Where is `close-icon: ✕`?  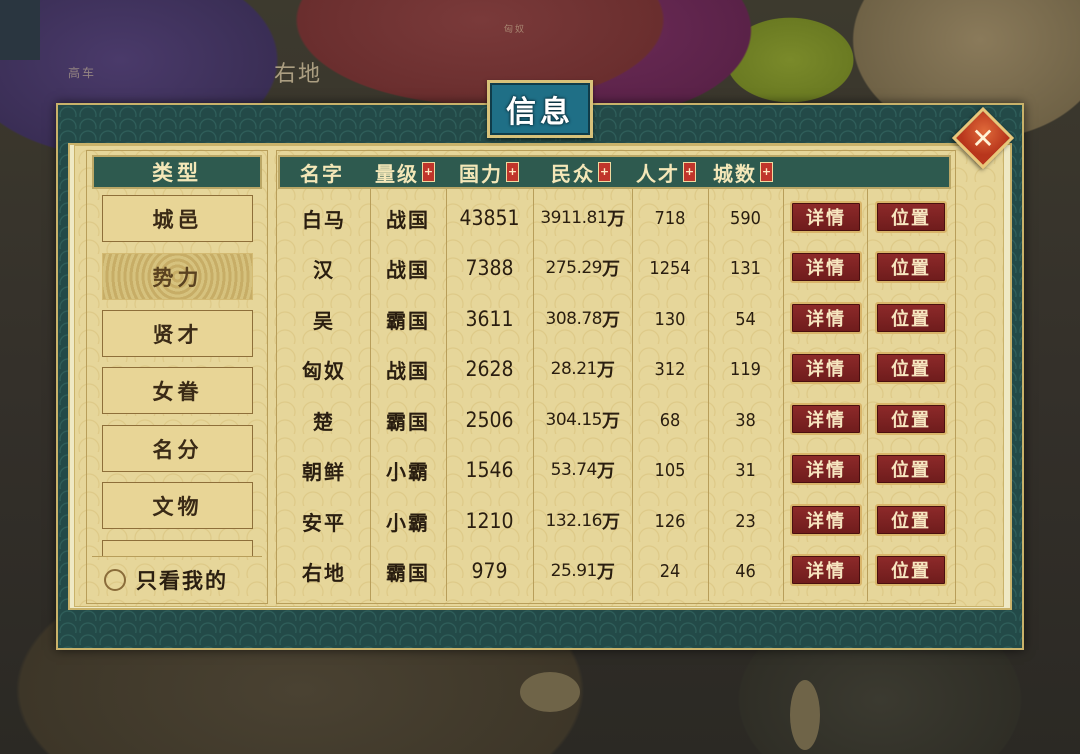
close-icon: ✕ is located at coordinates (983, 138).